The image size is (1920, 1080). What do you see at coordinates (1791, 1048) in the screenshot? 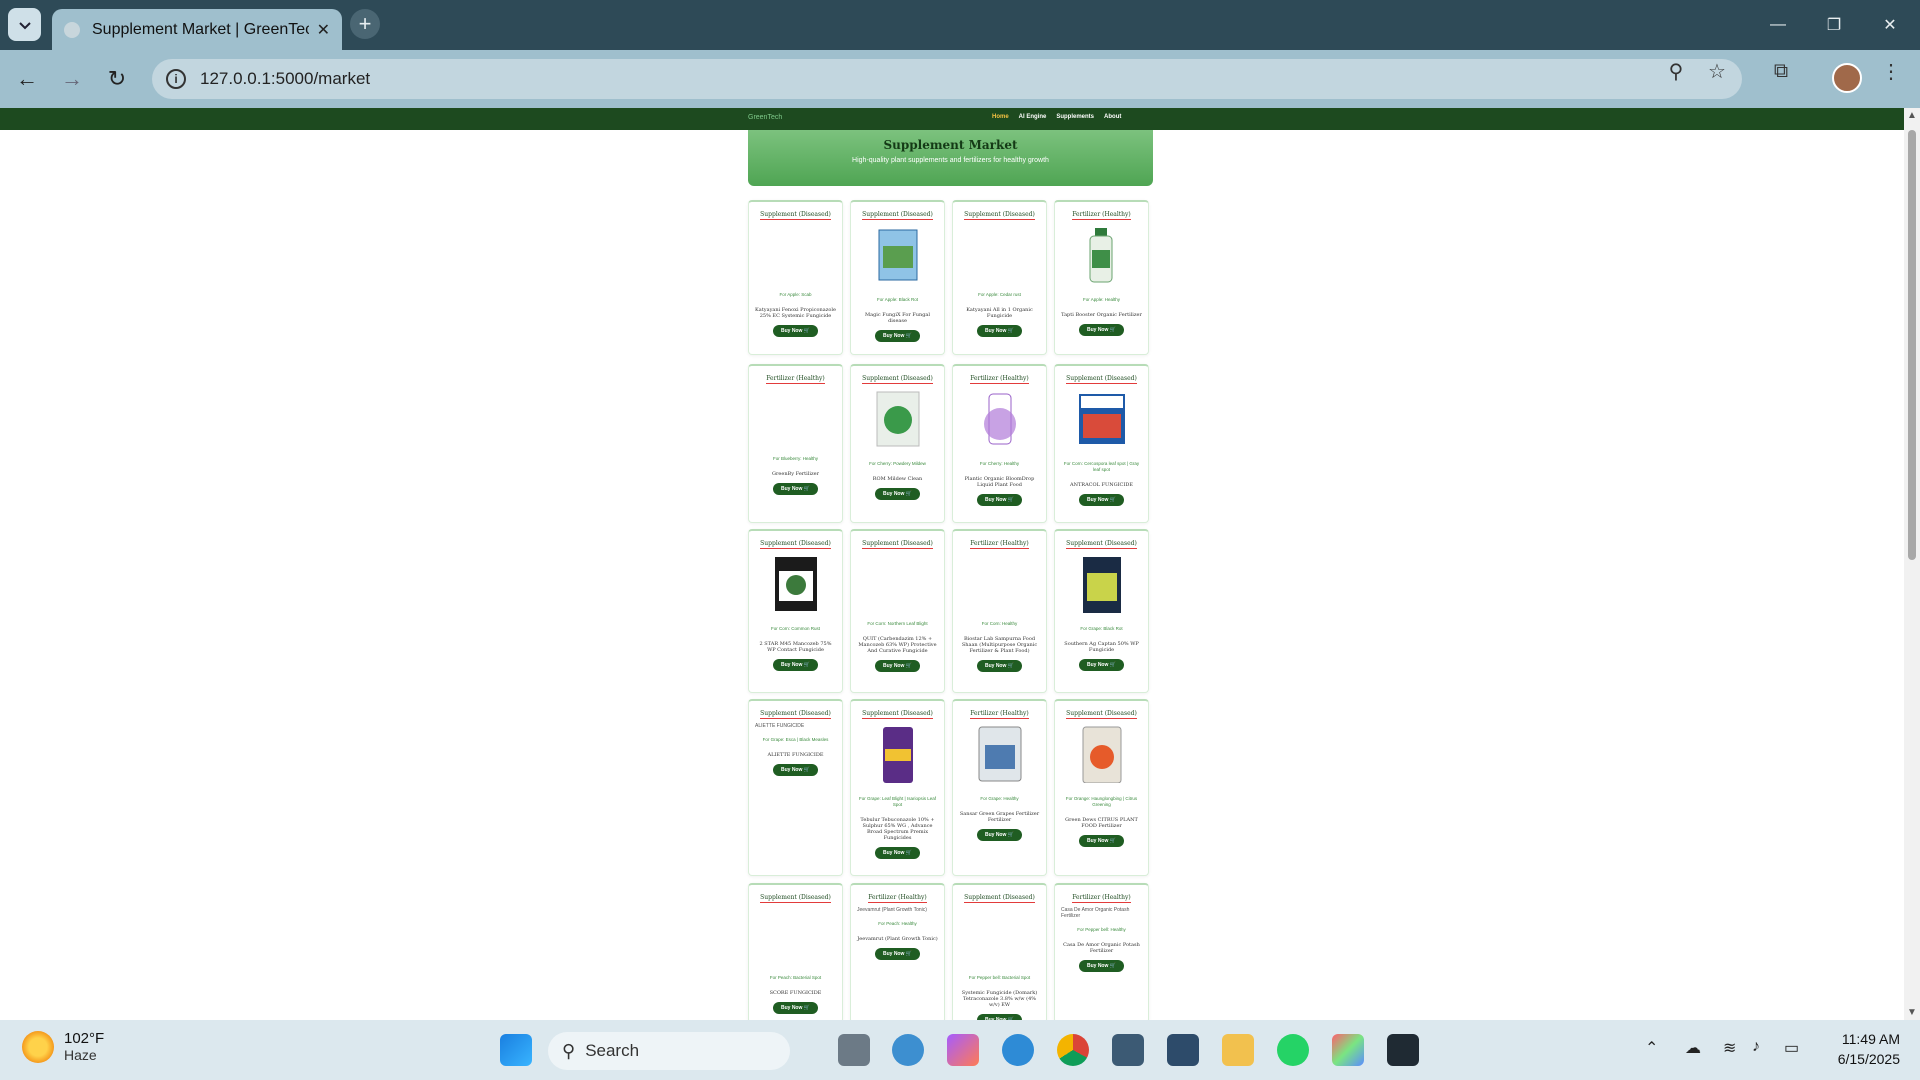
I see `battery-icon: ▭` at bounding box center [1791, 1048].